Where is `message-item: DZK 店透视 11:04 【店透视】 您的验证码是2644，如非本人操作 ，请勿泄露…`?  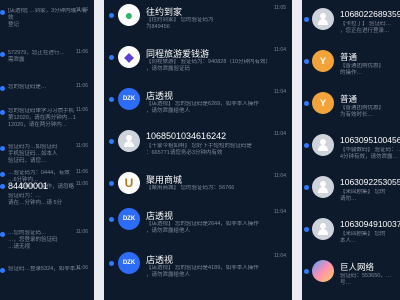 message-item: DZK 店透视 11:04 【店透视】 您的验证码是2644，如非本人操作 ，请勿泄露… is located at coordinates (198, 227).